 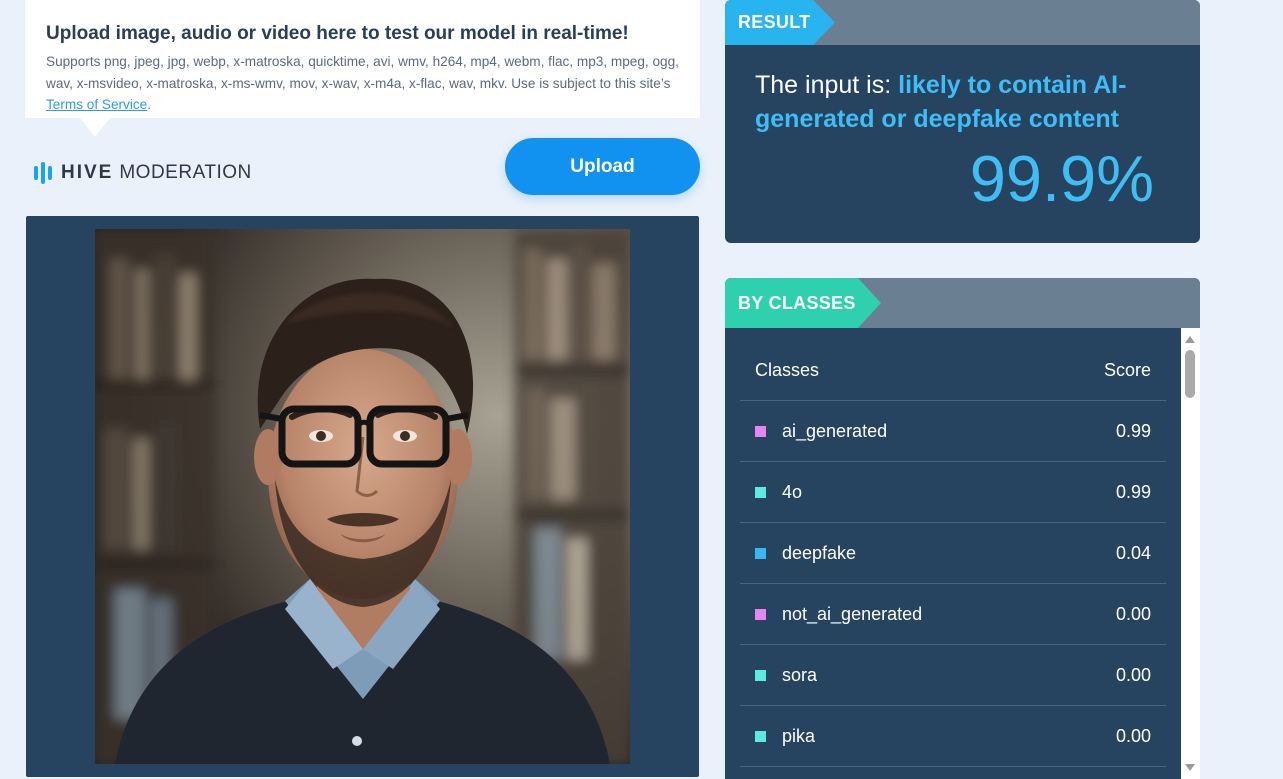 What do you see at coordinates (803, 303) in the screenshot?
I see `classes-tag: BY CLASSES` at bounding box center [803, 303].